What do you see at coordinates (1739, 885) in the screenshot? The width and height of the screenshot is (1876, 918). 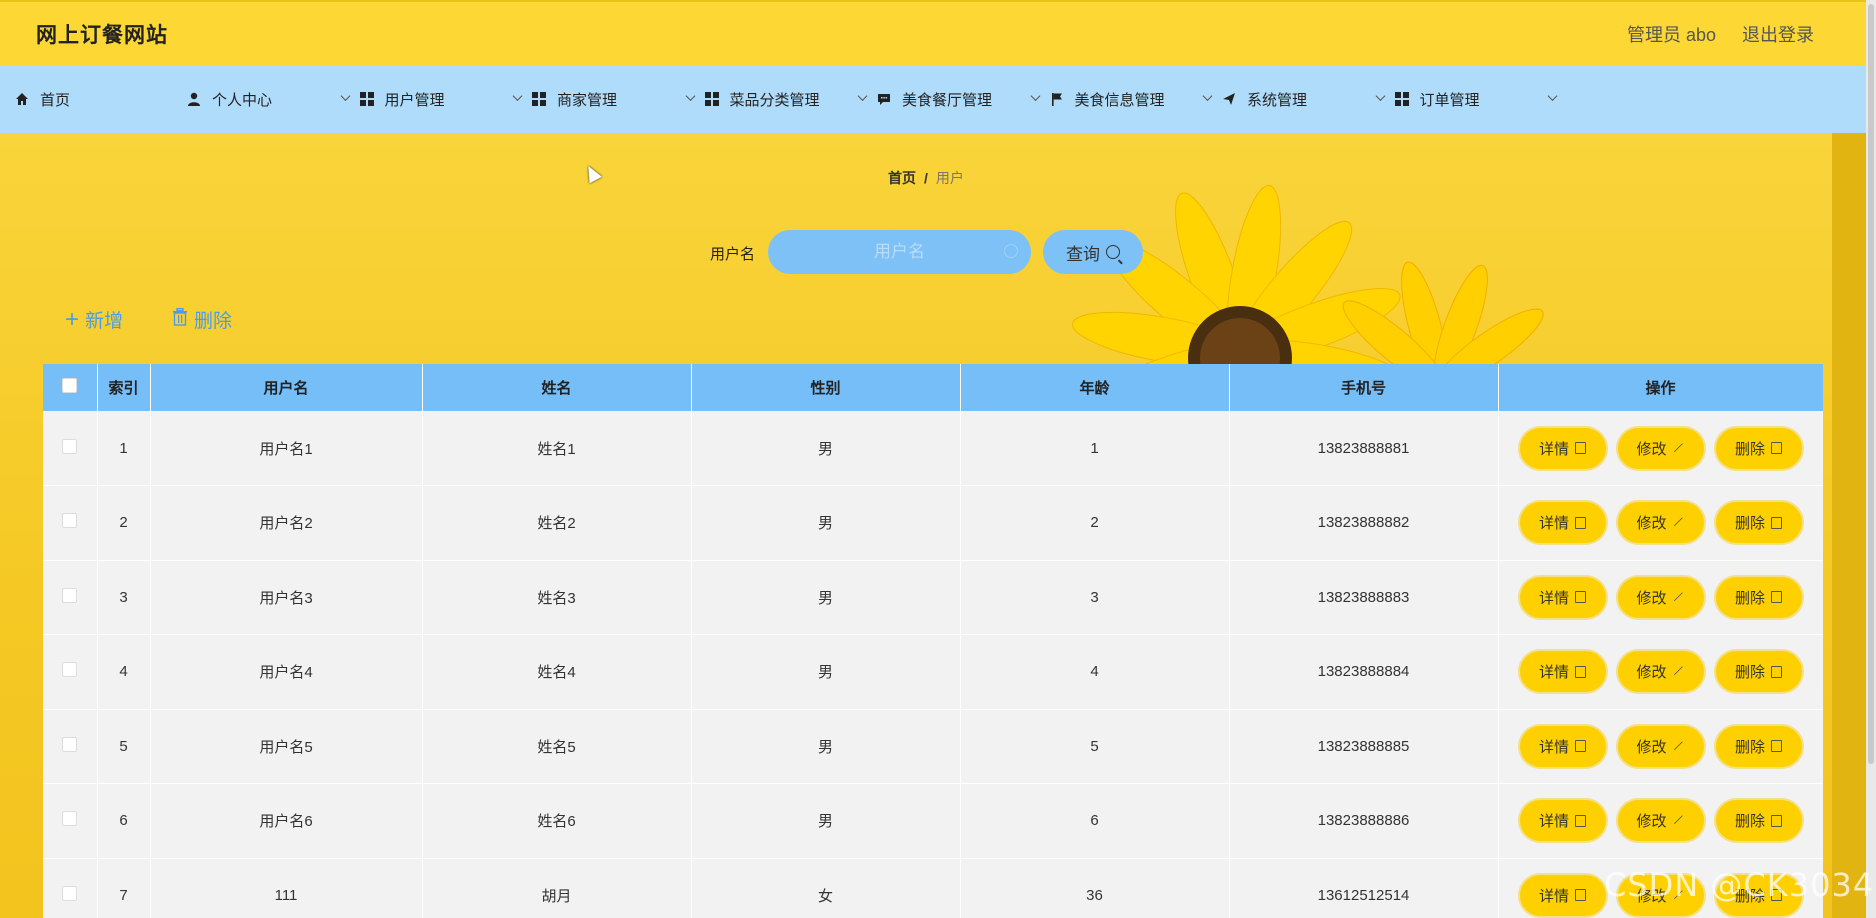 I see `watermark: CSDN @CK3034` at bounding box center [1739, 885].